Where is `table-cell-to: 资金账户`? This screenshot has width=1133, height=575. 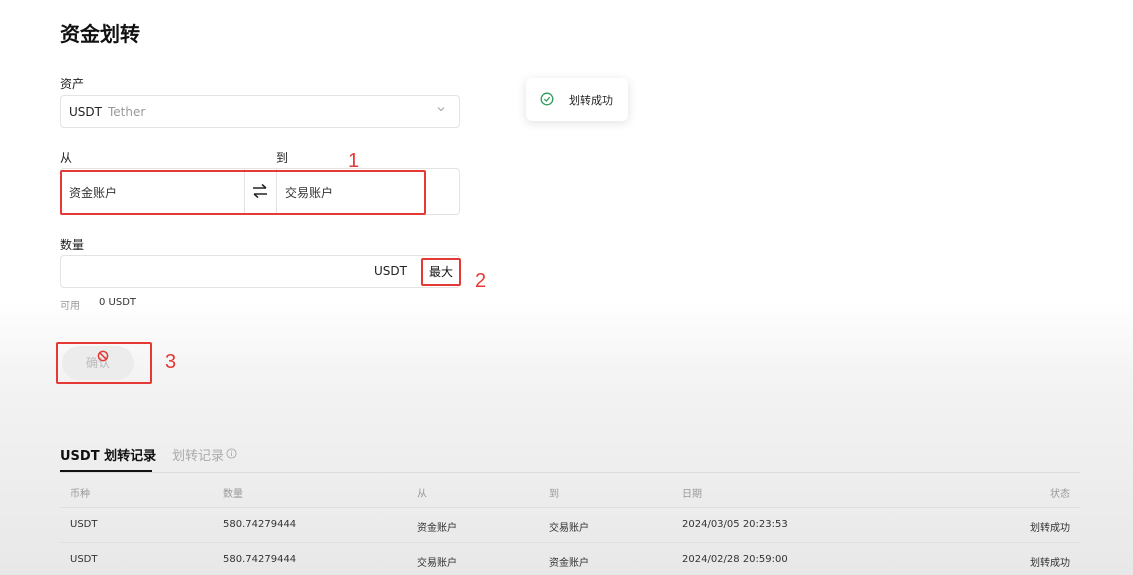
table-cell-to: 资金账户 is located at coordinates (569, 563).